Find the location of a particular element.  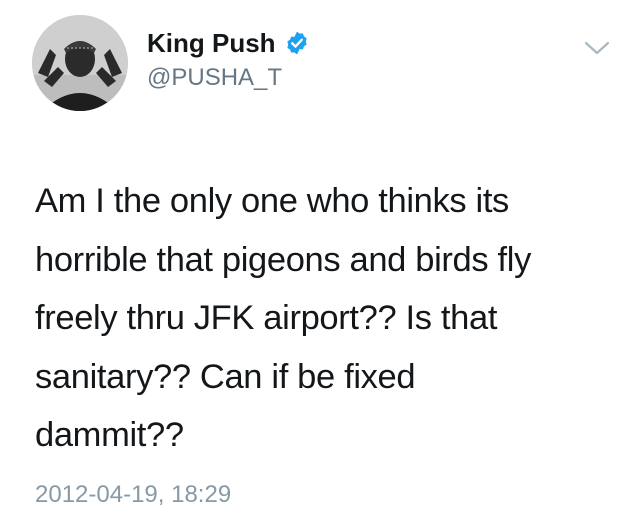

avatar is located at coordinates (80, 63).